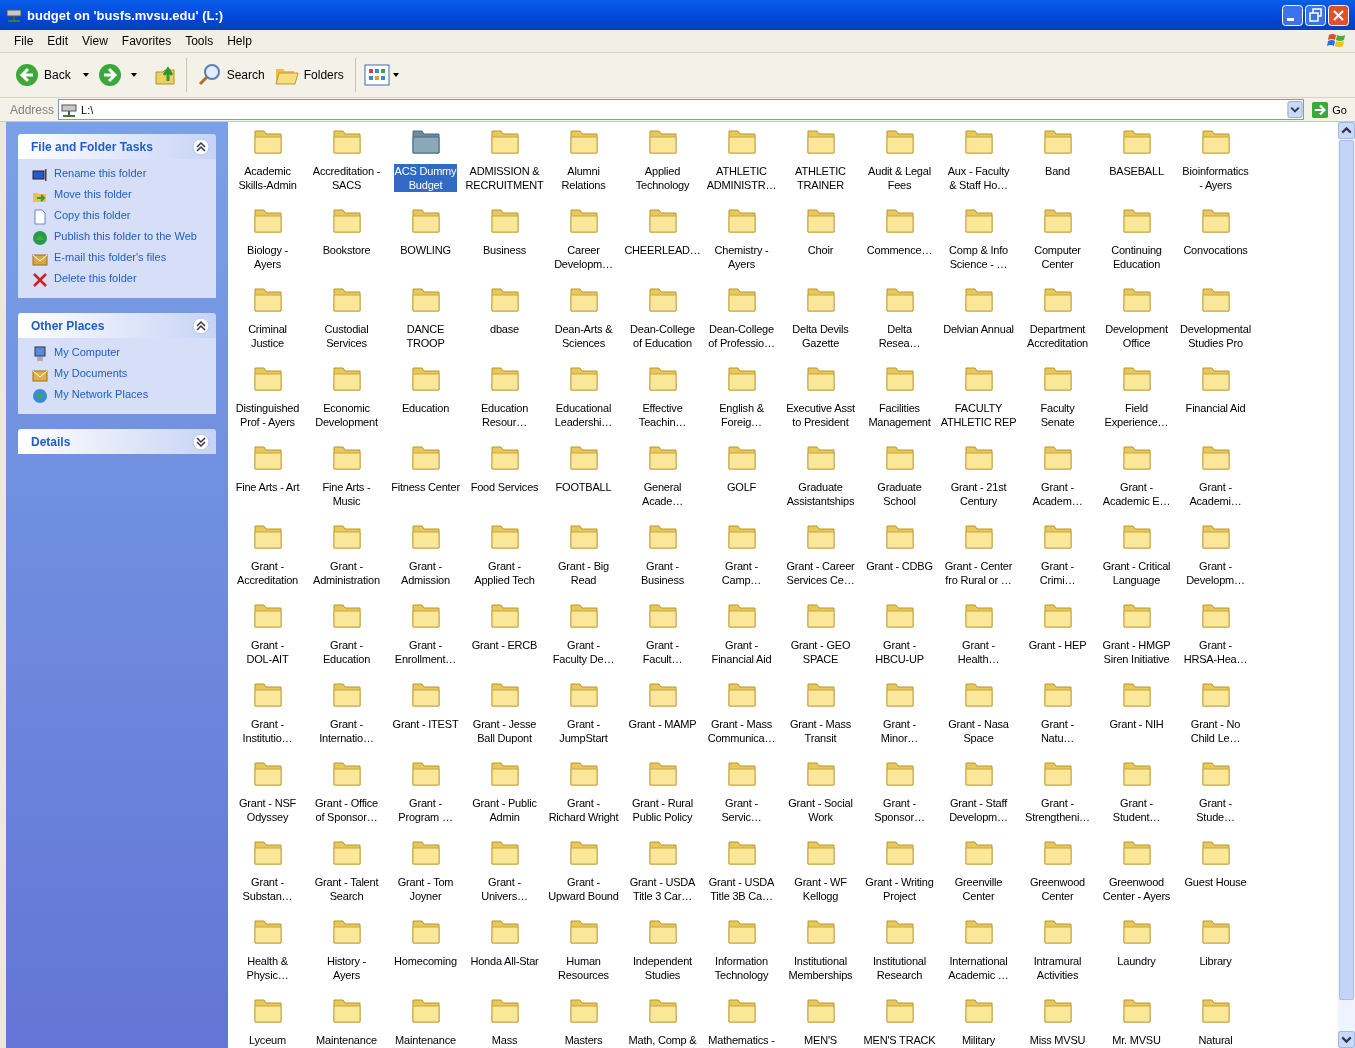  I want to click on folder-name: Grant - Education, so click(346, 652).